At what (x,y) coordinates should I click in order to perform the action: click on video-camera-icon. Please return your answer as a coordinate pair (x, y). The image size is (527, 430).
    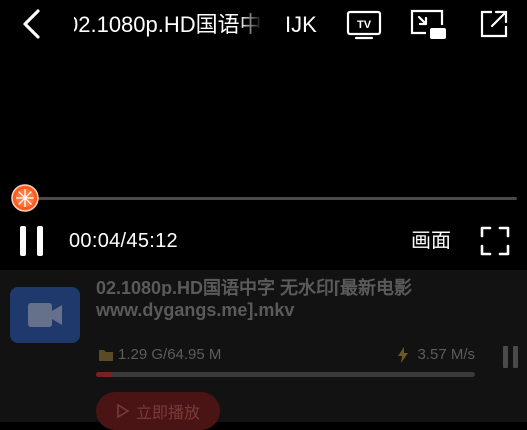
    Looking at the image, I should click on (45, 315).